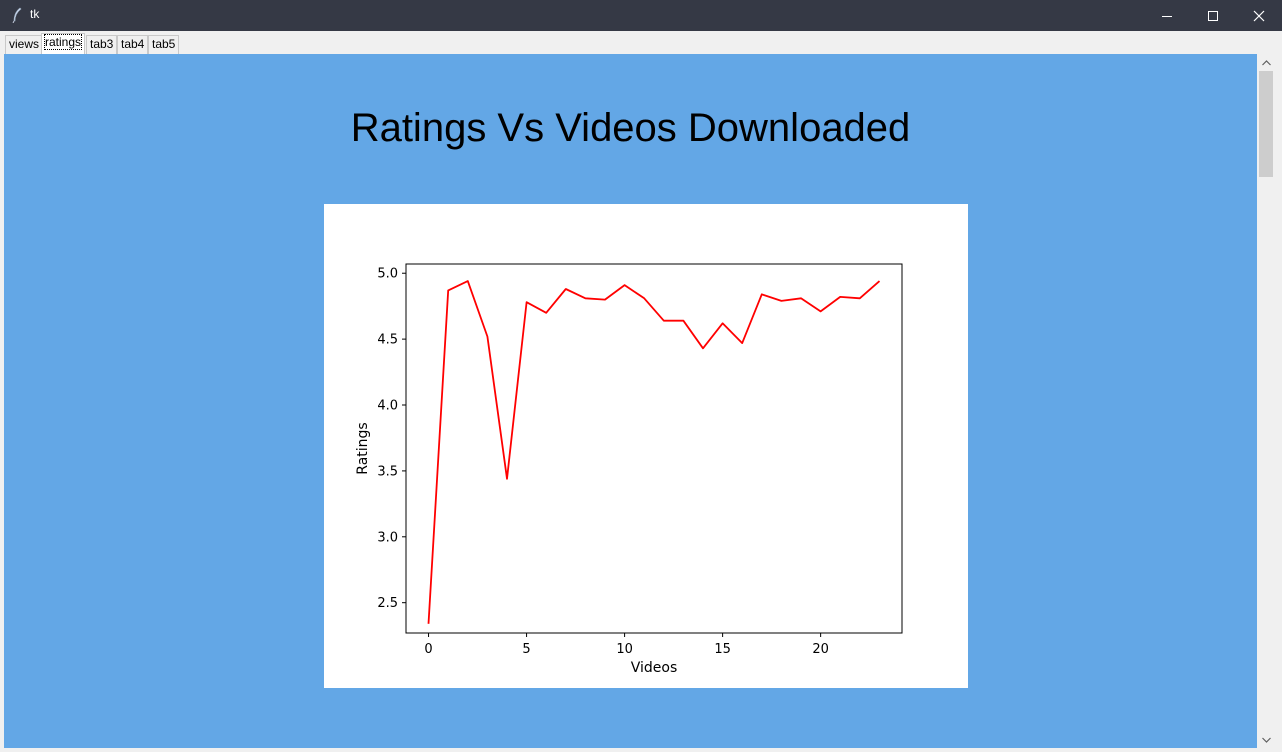  I want to click on y-tick-label: 3.0, so click(387, 537).